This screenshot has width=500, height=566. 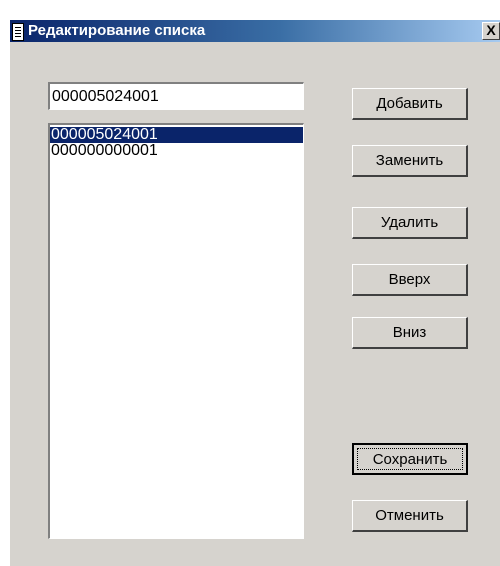 I want to click on list-item: 000000000001, so click(x=176, y=151).